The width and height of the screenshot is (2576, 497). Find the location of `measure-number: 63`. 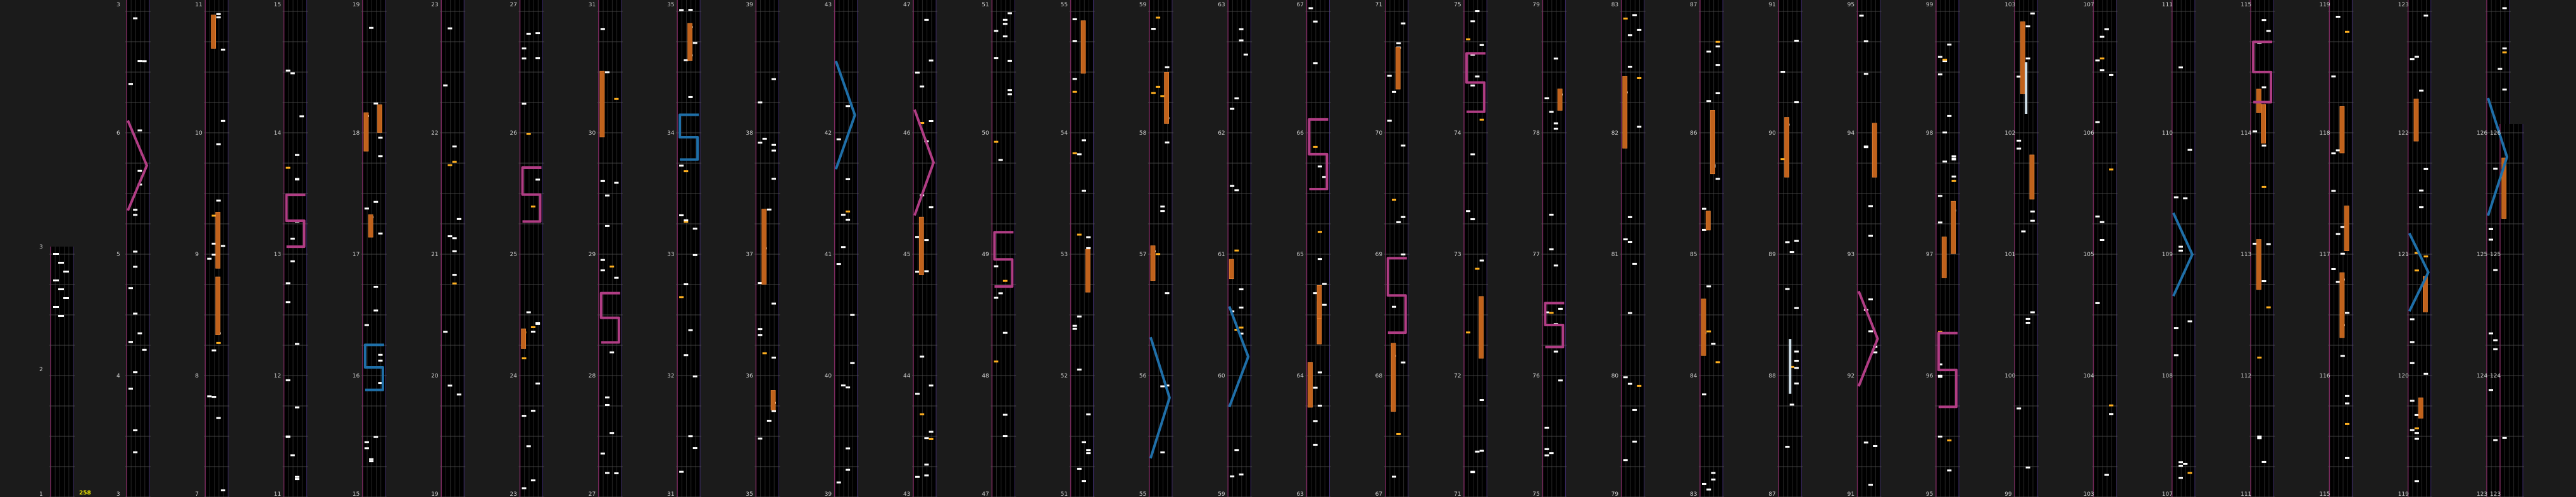

measure-number: 63 is located at coordinates (1221, 5).